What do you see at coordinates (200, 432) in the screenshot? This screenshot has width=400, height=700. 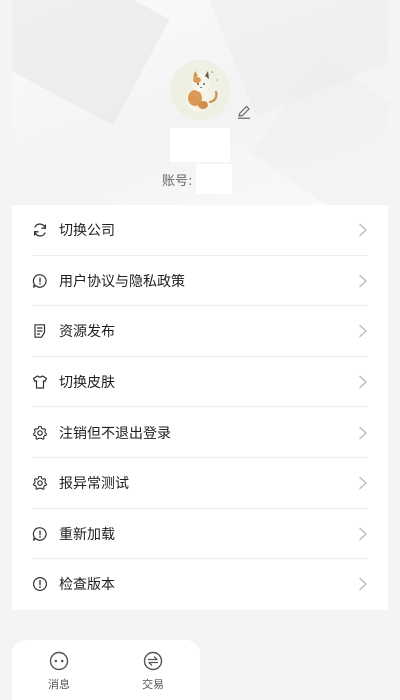 I see `menu-item-logout-keep-session: 注销但不退出登录` at bounding box center [200, 432].